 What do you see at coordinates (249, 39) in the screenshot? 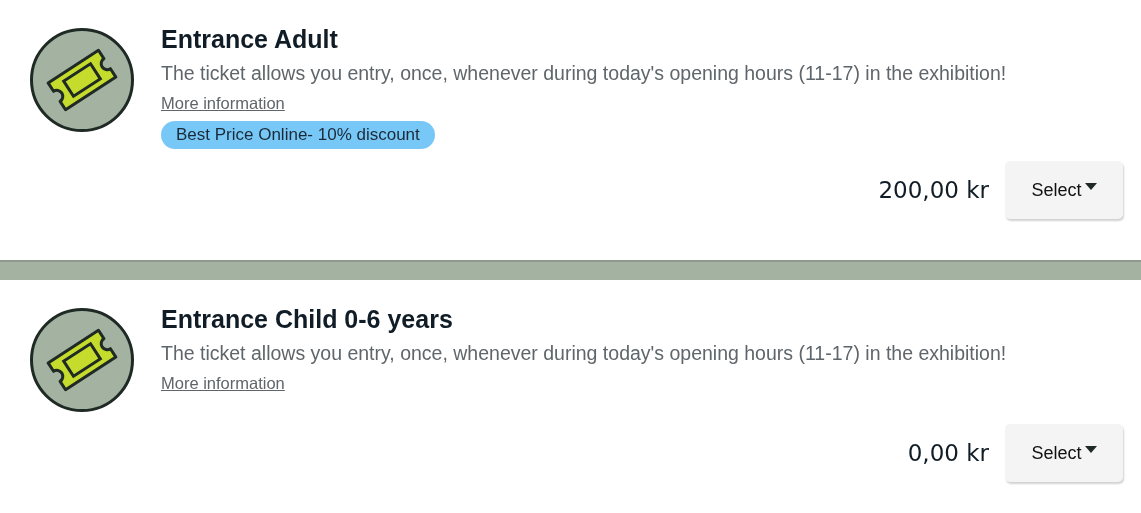
I see `ticket-title: Entrance Adult` at bounding box center [249, 39].